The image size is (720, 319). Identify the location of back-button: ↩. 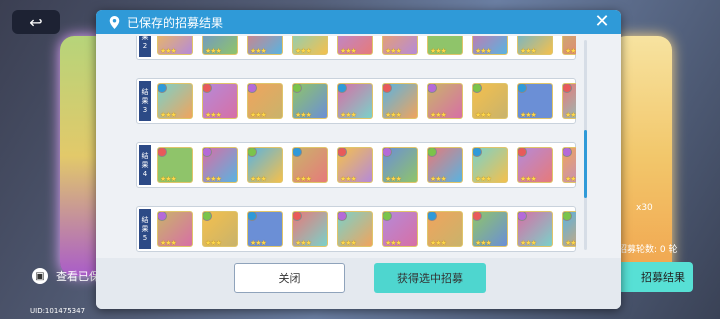
(36, 22).